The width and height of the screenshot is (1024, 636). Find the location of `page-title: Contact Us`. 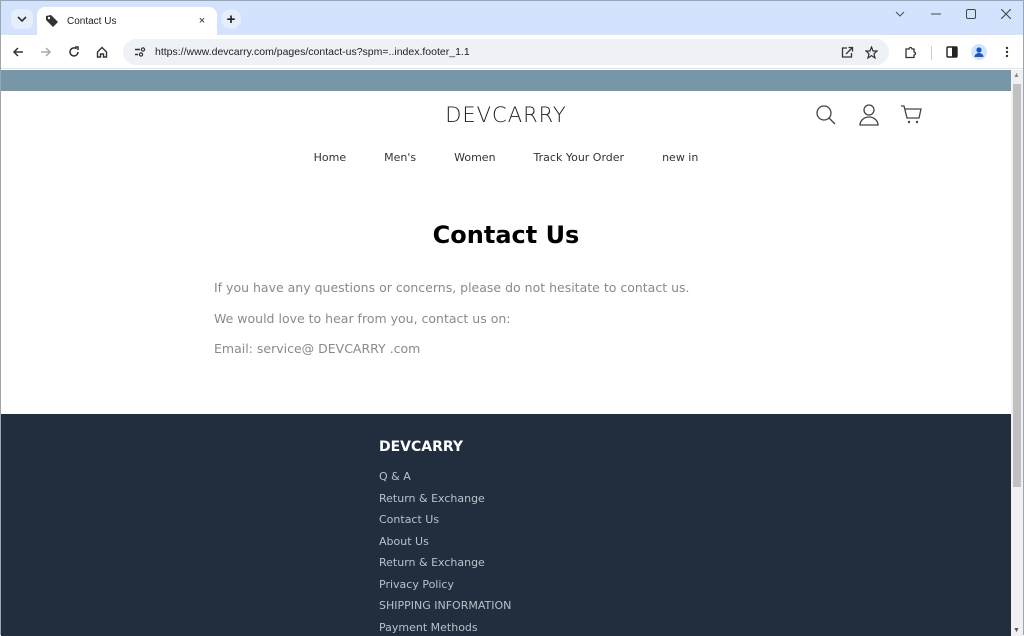

page-title: Contact Us is located at coordinates (506, 235).